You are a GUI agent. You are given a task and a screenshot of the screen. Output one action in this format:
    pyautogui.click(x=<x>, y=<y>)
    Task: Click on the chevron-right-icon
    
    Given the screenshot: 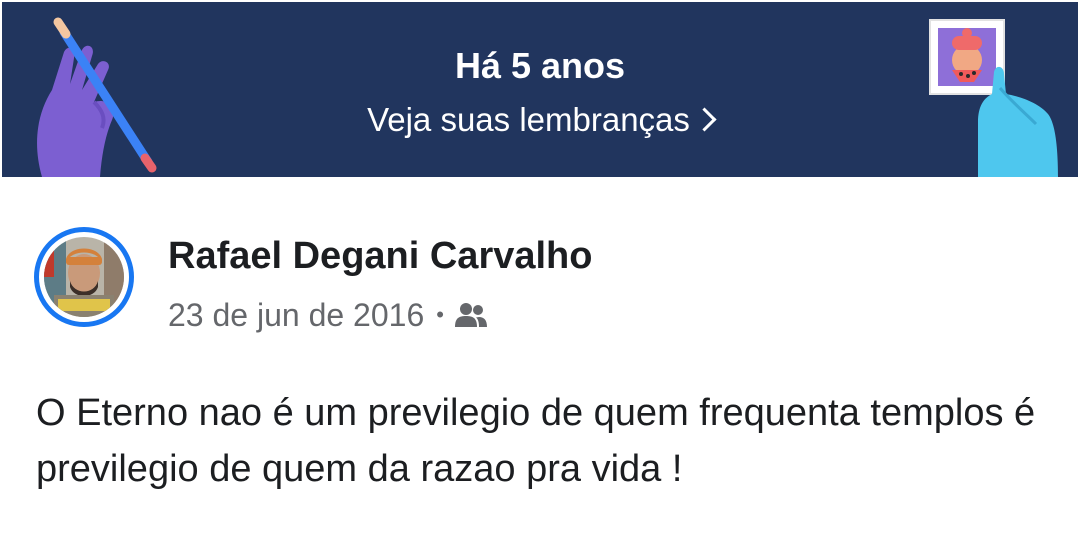 What is the action you would take?
    pyautogui.click(x=704, y=119)
    